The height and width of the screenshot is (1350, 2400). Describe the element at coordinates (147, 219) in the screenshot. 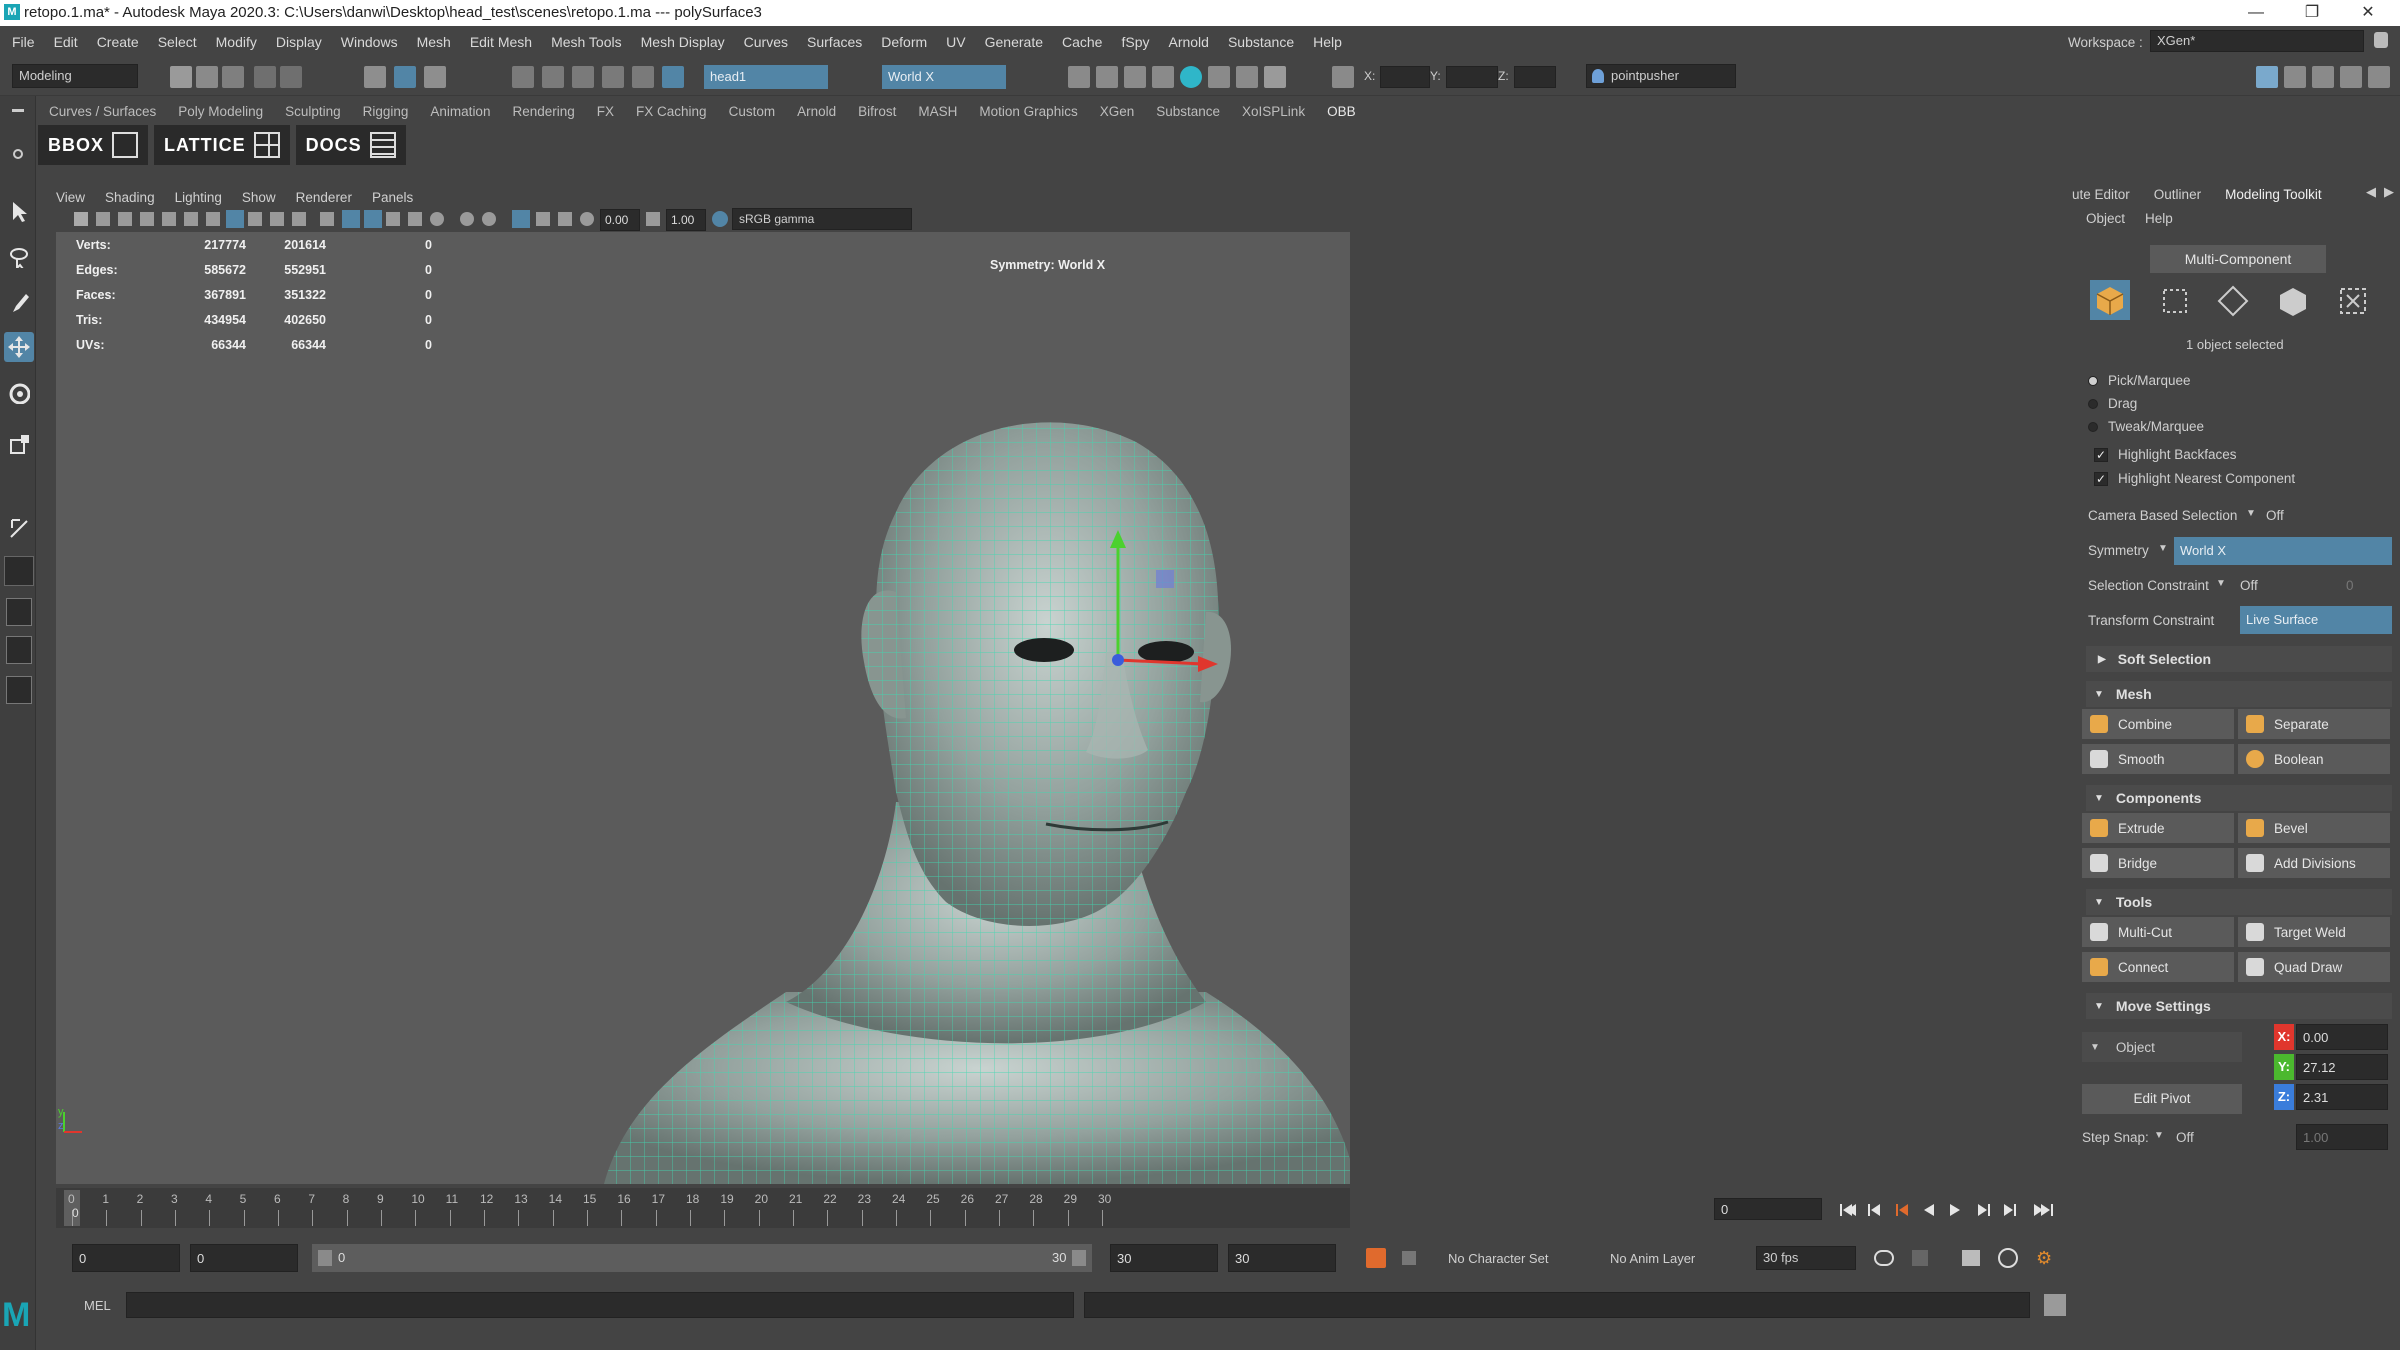

I see `image-plane-icon` at that location.